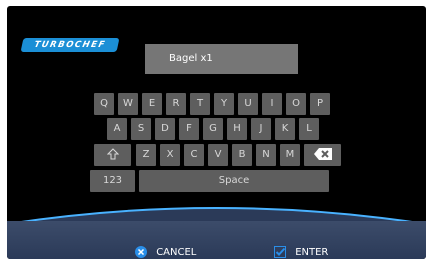  I want to click on logo-text: TURBOCHEF, so click(70, 45).